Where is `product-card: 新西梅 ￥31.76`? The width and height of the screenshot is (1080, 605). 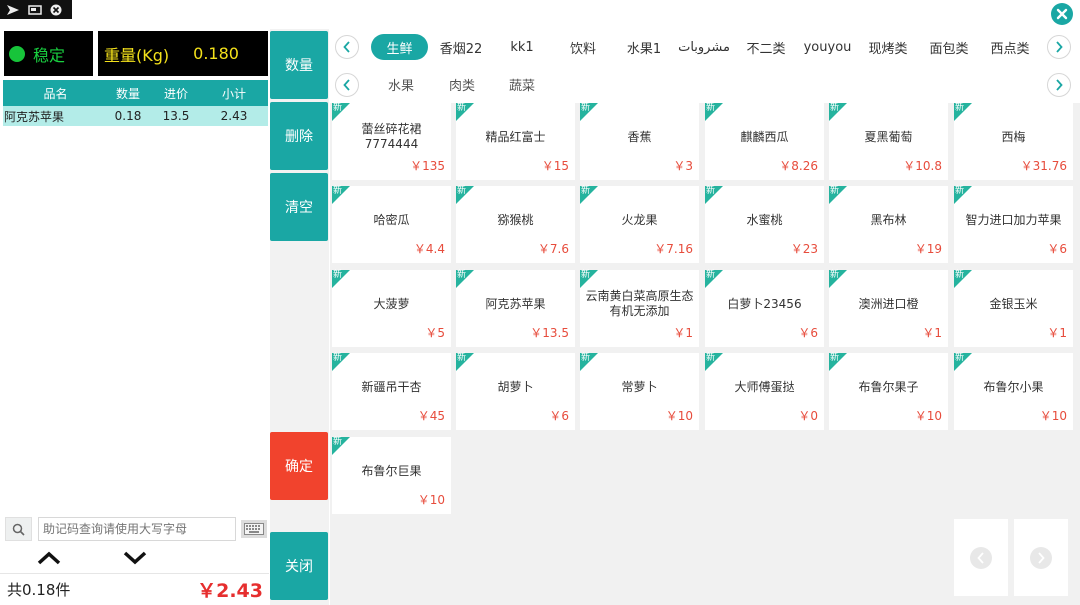
product-card: 新西梅 ￥31.76 is located at coordinates (1013, 141).